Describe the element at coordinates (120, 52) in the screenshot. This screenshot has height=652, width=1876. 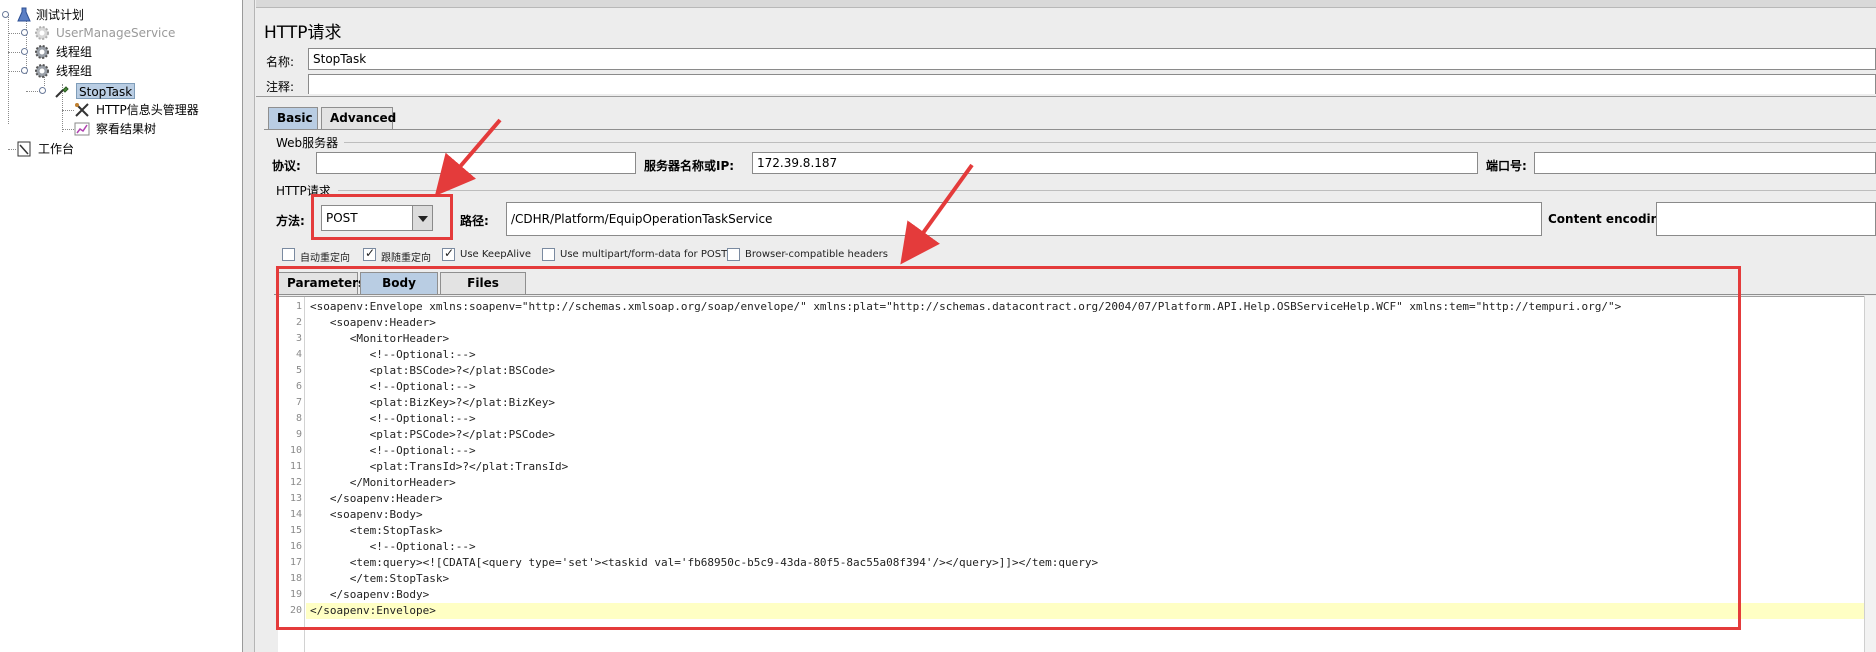
I see `tree-node-thread-group-1: 线程组` at that location.